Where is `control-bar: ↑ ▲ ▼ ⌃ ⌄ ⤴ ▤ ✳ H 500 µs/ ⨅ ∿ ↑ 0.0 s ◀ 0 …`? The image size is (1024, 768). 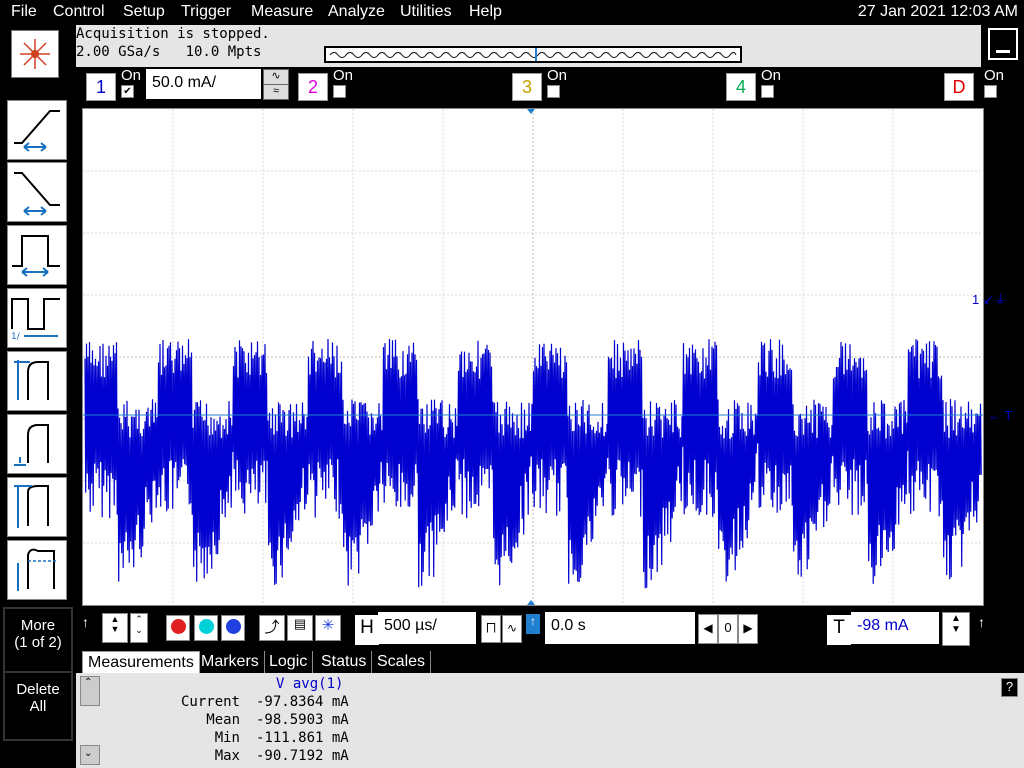 control-bar: ↑ ▲ ▼ ⌃ ⌄ ⤴ ▤ ✳ H 500 µs/ ⨅ ∿ ↑ 0.0 s ◀ 0 … is located at coordinates (550, 628).